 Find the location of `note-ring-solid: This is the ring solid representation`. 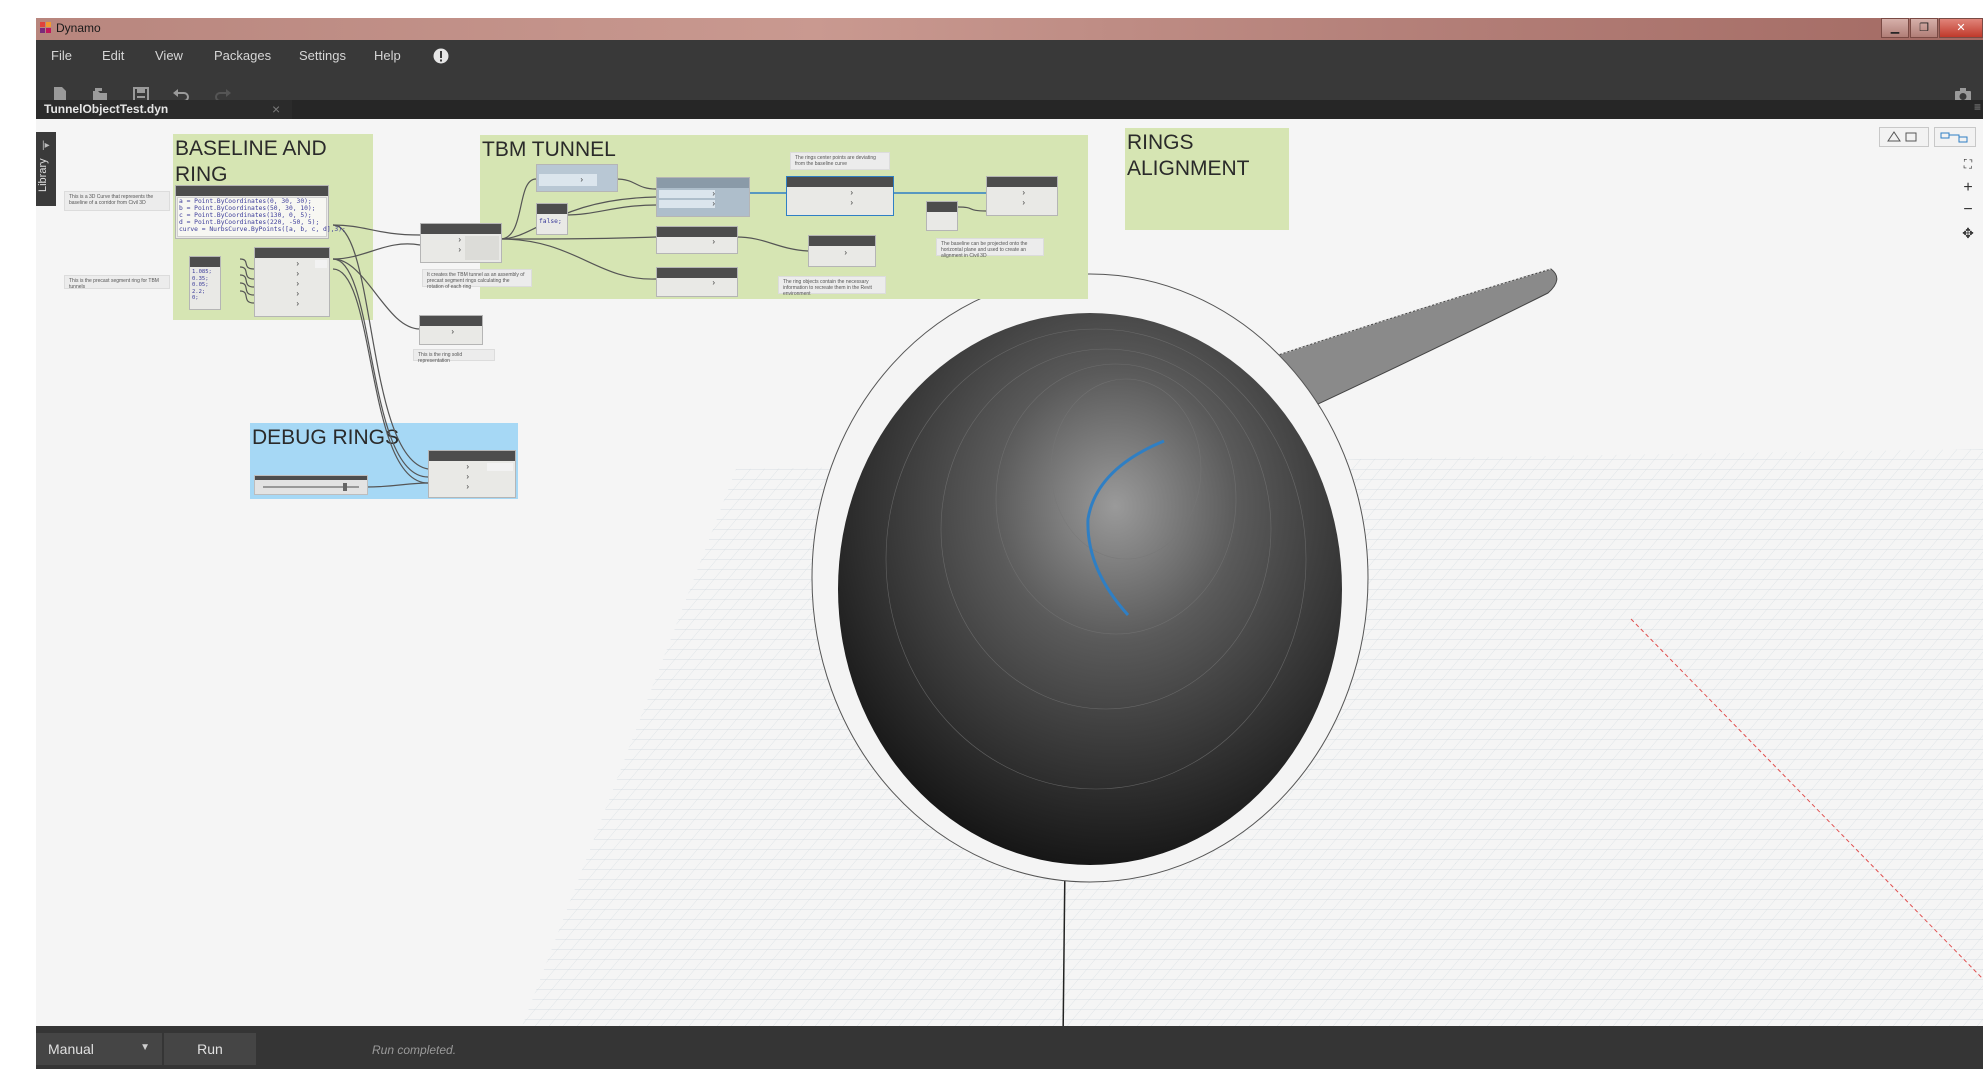

note-ring-solid: This is the ring solid representation is located at coordinates (454, 356).